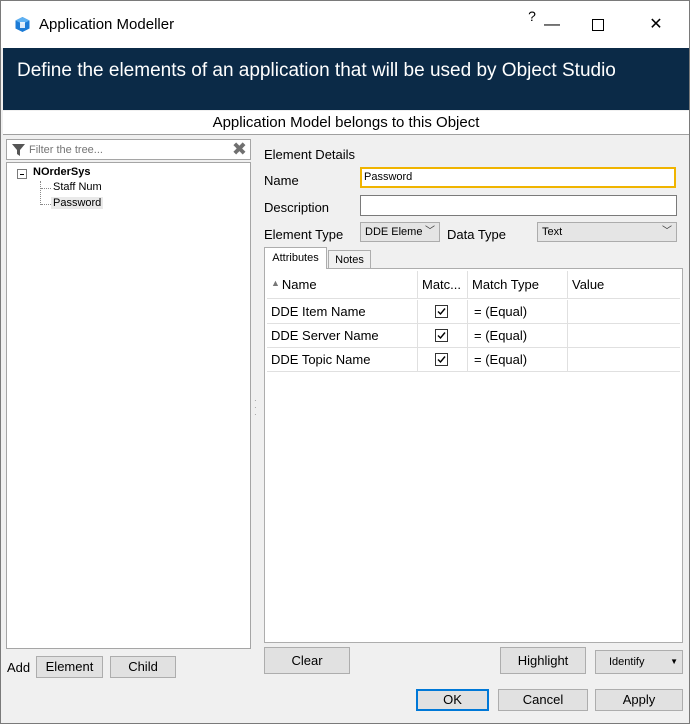 The image size is (690, 724). I want to click on maximize-icon, so click(598, 24).